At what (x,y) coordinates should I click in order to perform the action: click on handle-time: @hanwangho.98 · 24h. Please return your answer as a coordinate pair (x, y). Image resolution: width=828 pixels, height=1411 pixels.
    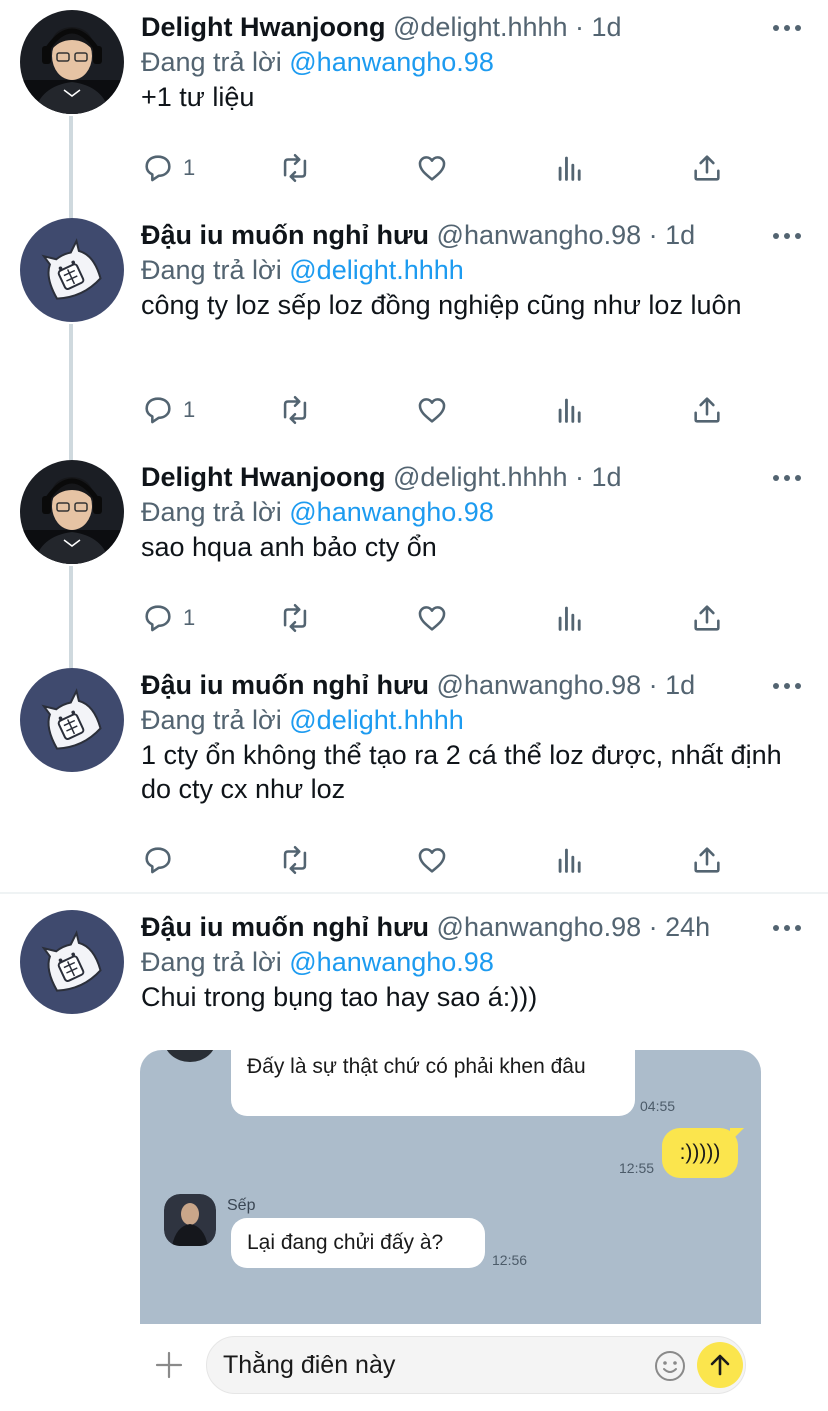
    Looking at the image, I should click on (573, 927).